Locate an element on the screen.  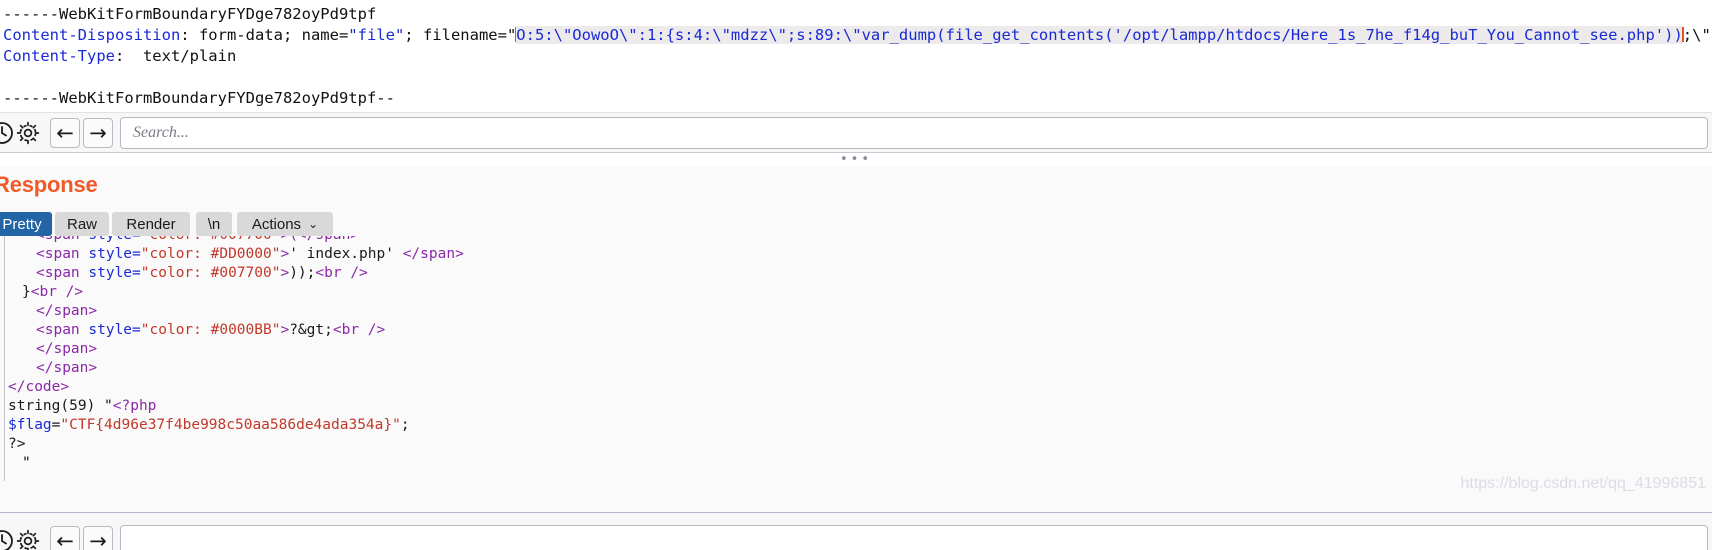
code-token-tag: </code> is located at coordinates (39, 387).